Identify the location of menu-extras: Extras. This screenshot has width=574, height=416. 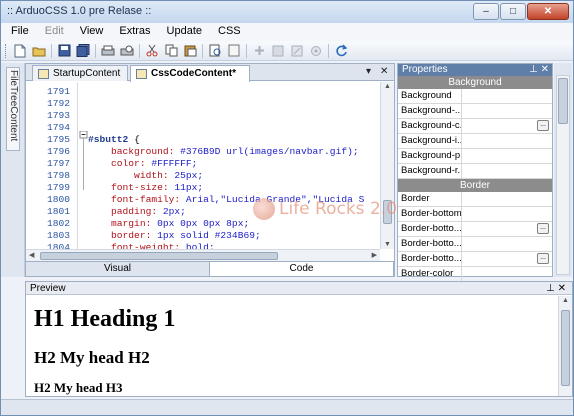
(134, 32).